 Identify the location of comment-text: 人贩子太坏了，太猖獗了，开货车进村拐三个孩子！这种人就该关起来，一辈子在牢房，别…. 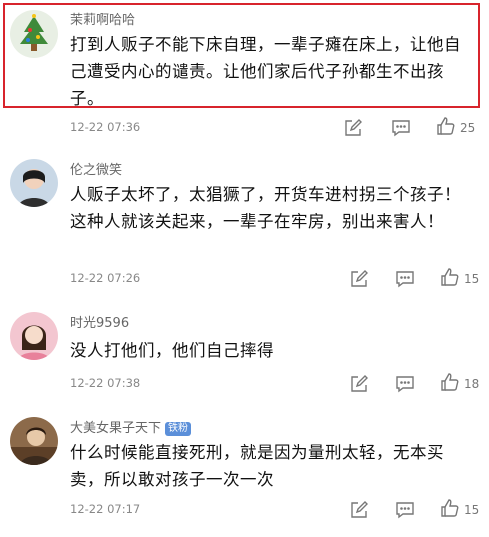
(265, 208).